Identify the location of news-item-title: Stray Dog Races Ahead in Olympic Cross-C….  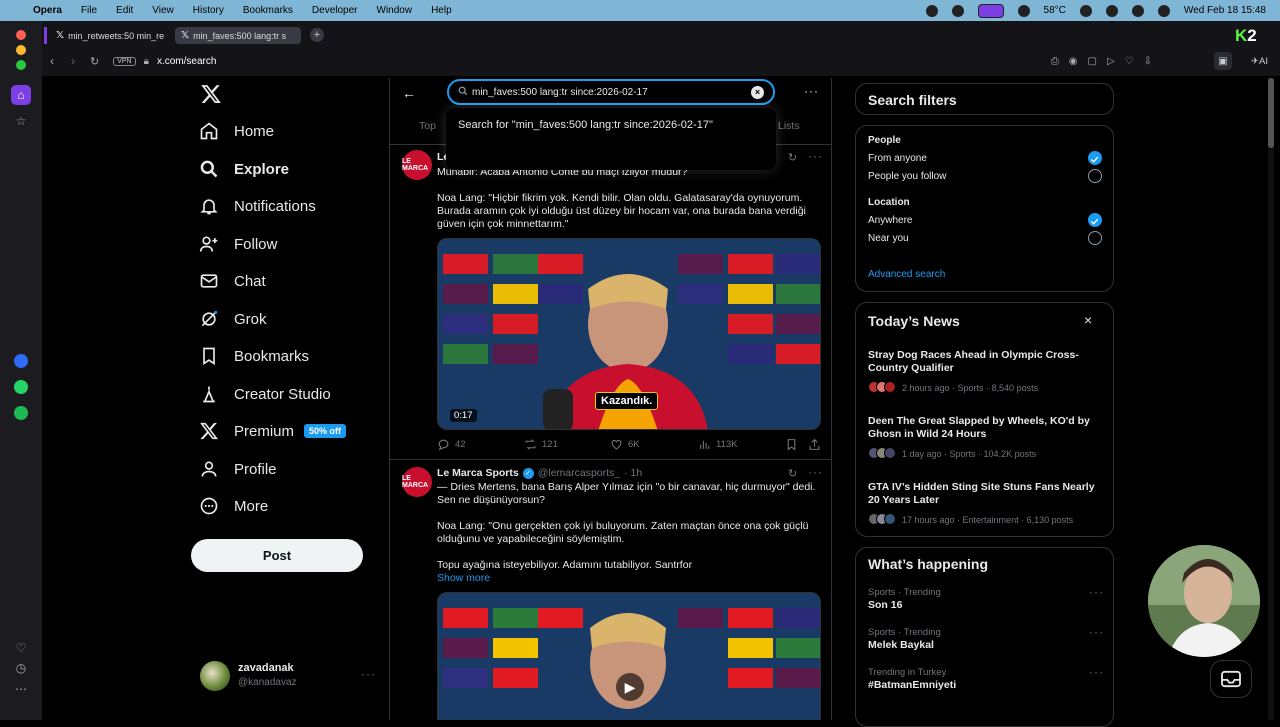
(988, 362).